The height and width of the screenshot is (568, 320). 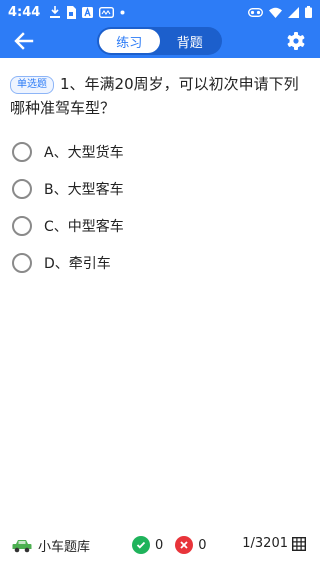 What do you see at coordinates (160, 263) in the screenshot?
I see `option-d: D、牵引车` at bounding box center [160, 263].